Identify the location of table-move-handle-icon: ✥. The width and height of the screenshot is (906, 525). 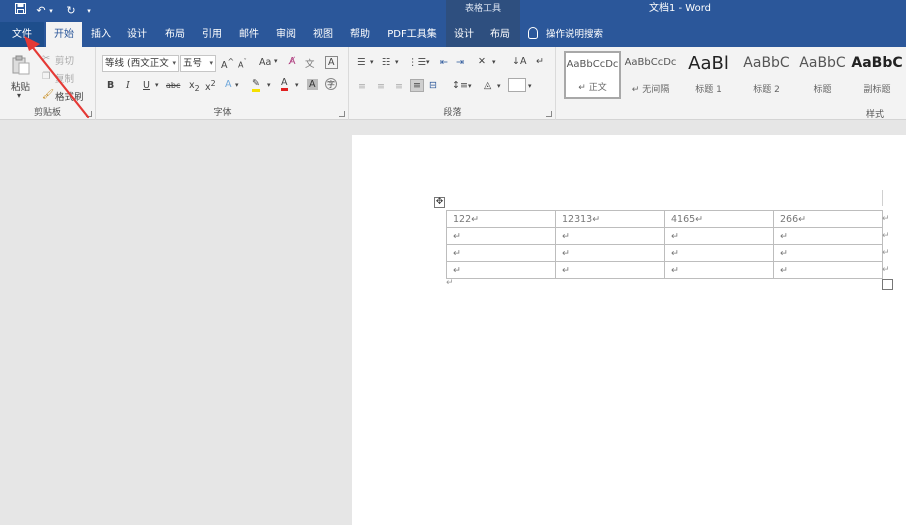
(439, 202).